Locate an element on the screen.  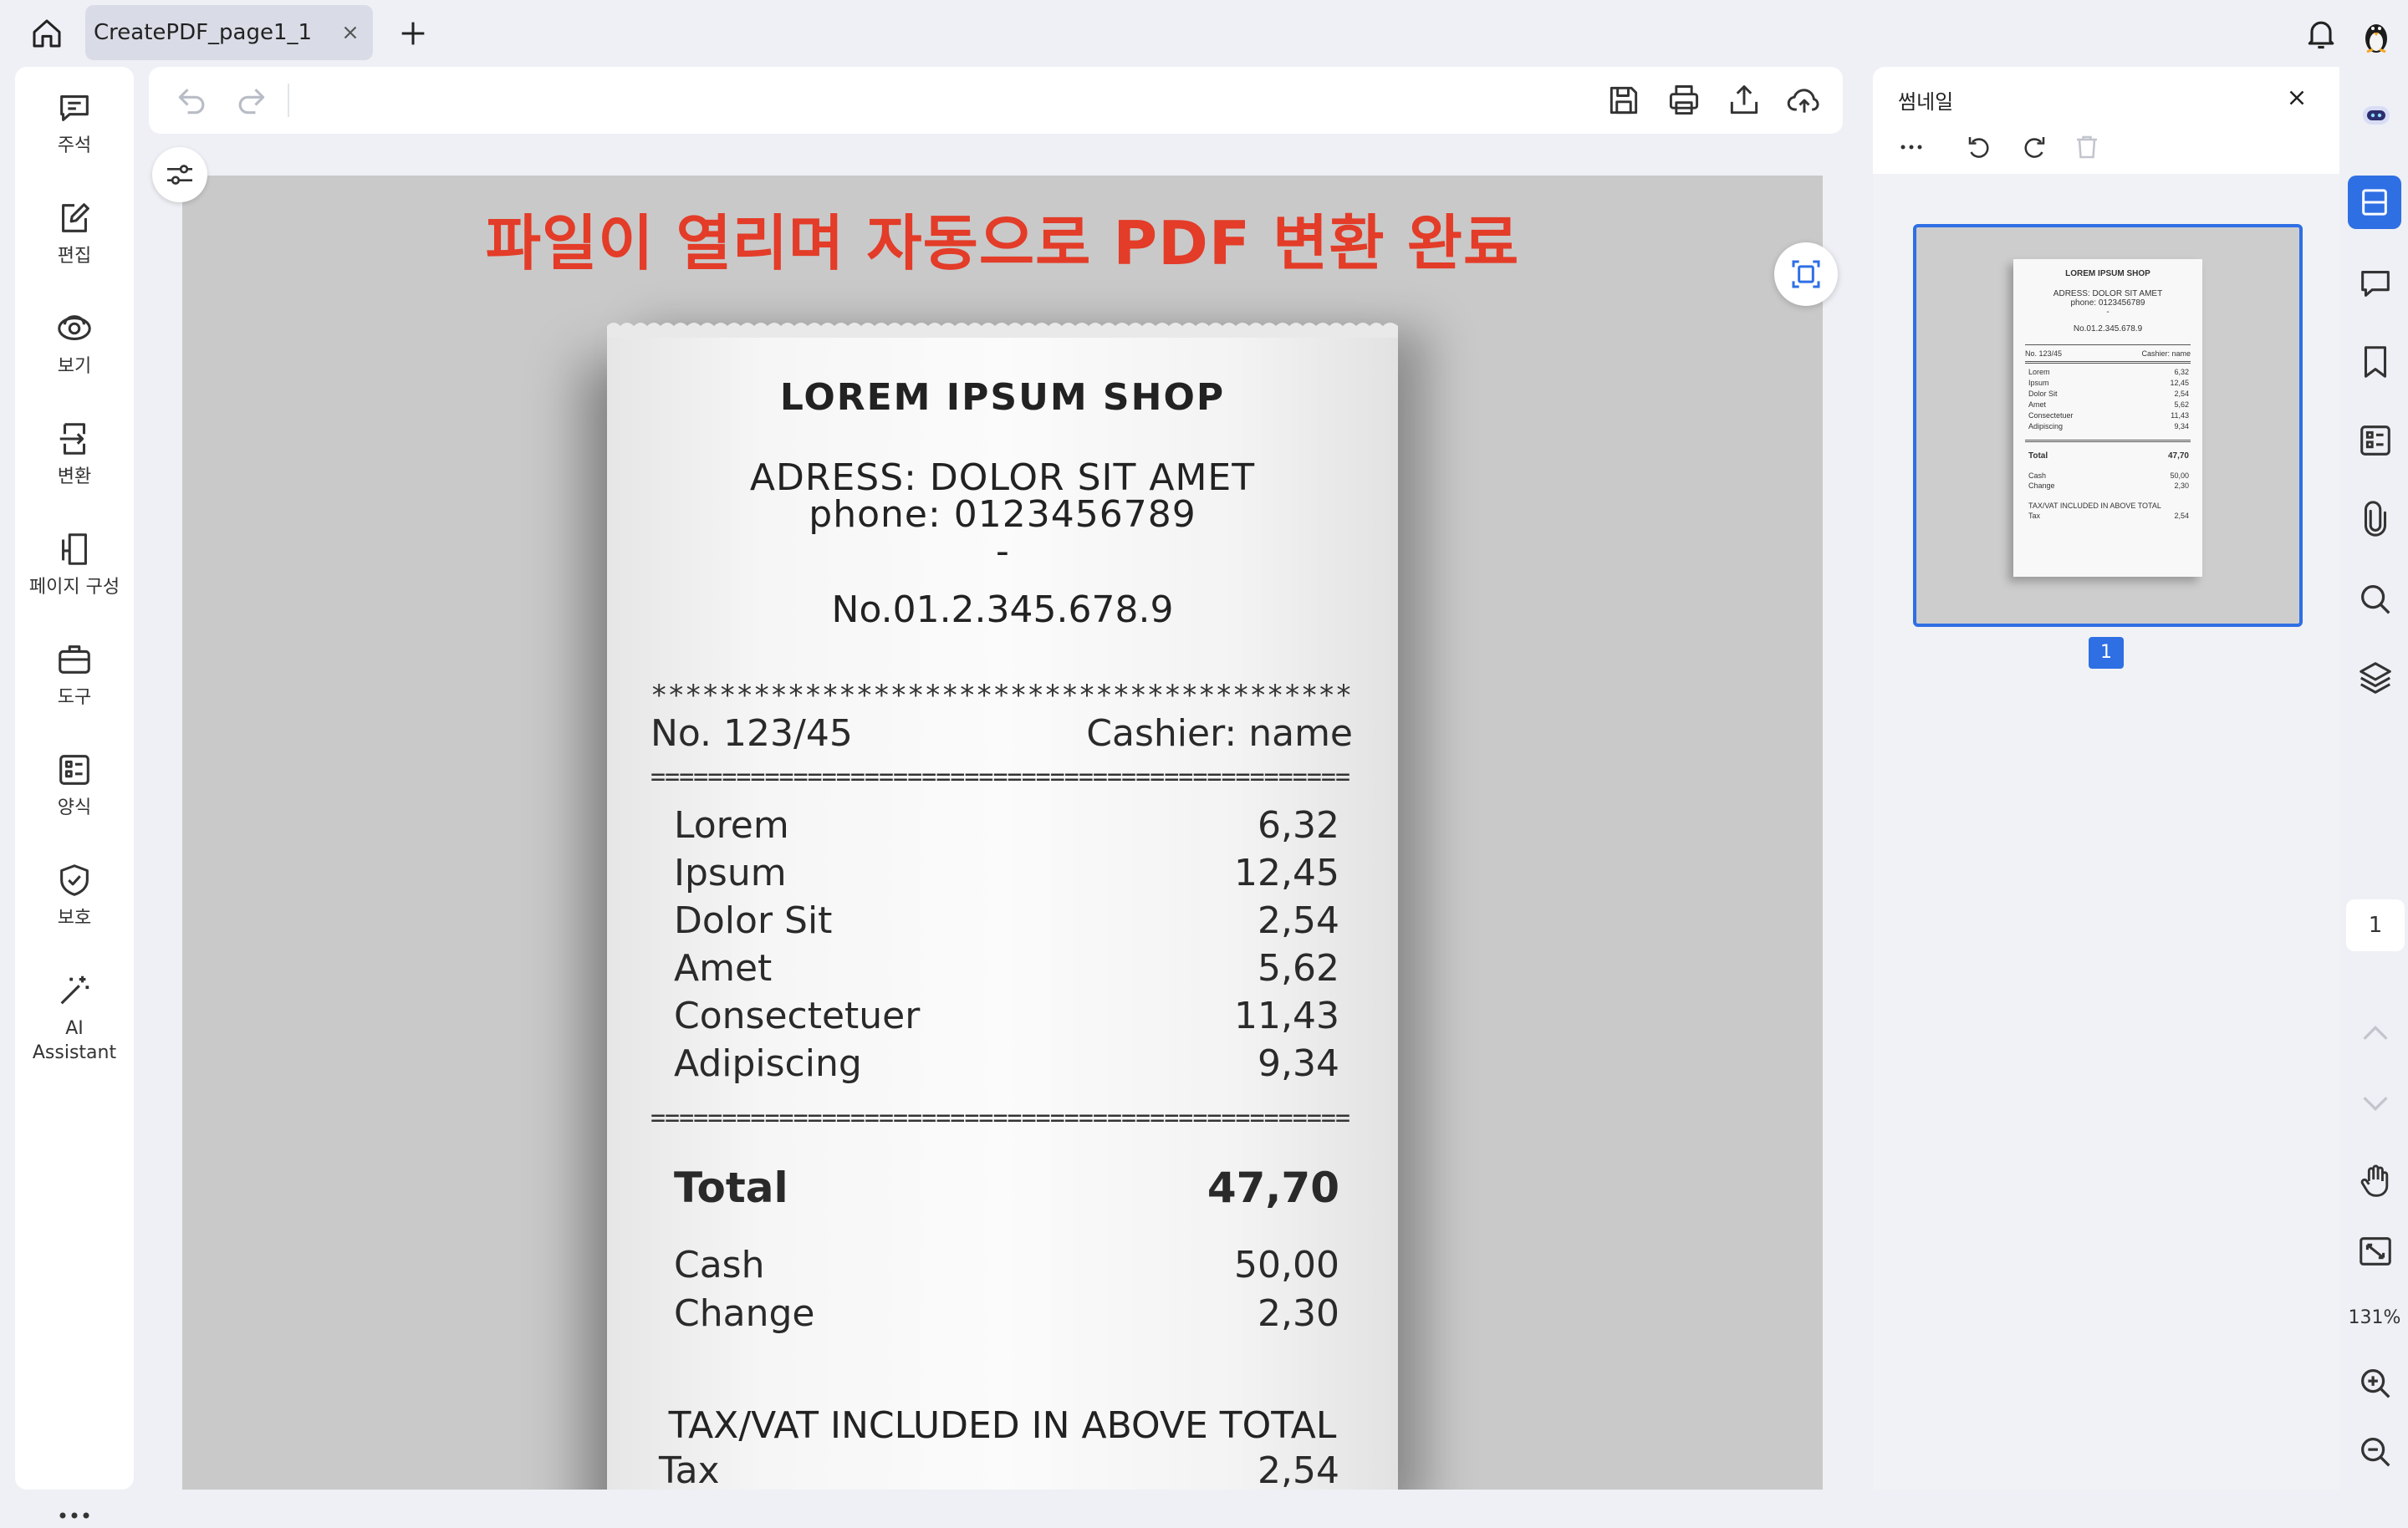
document-tab: CreatePDF_page1_1 is located at coordinates (229, 32).